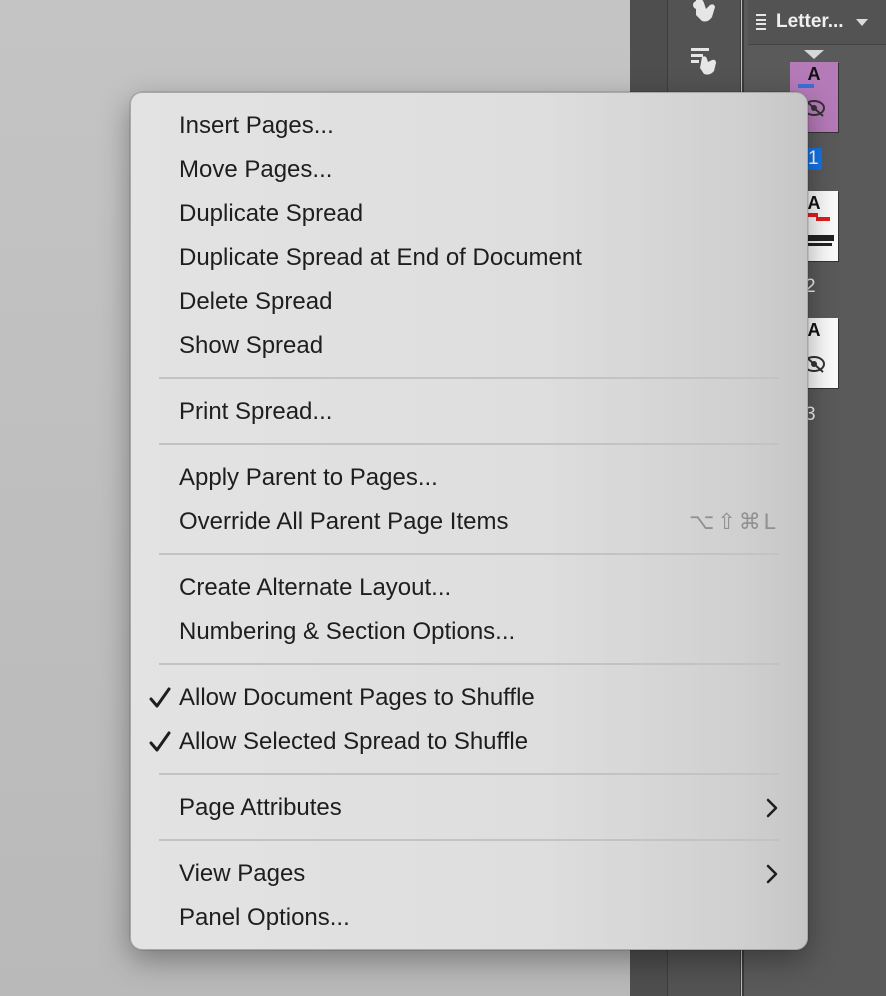  Describe the element at coordinates (354, 741) in the screenshot. I see `menu-item-label: Allow Selected Spread to Shuffle` at that location.